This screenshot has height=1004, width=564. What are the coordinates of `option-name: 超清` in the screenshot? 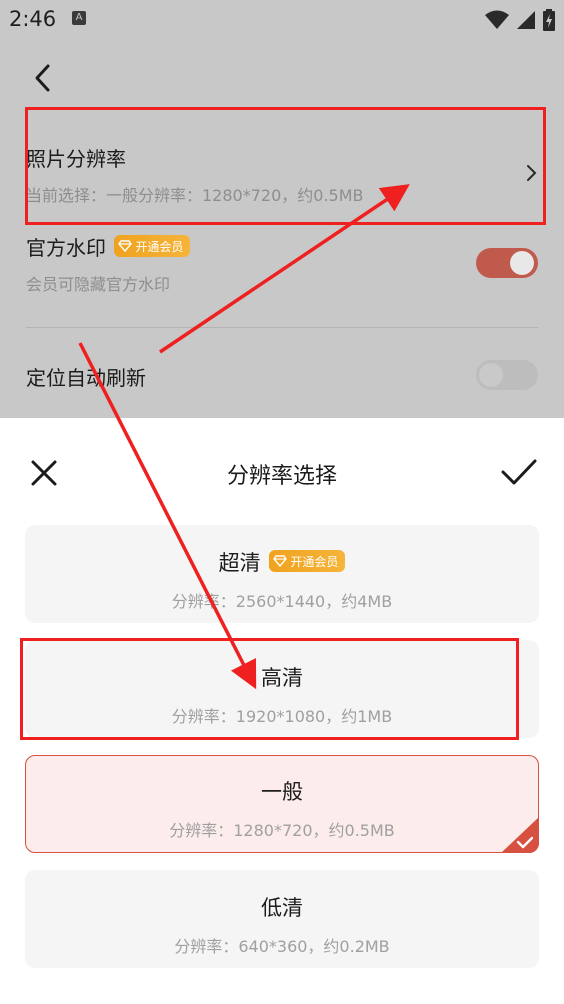 It's located at (239, 563).